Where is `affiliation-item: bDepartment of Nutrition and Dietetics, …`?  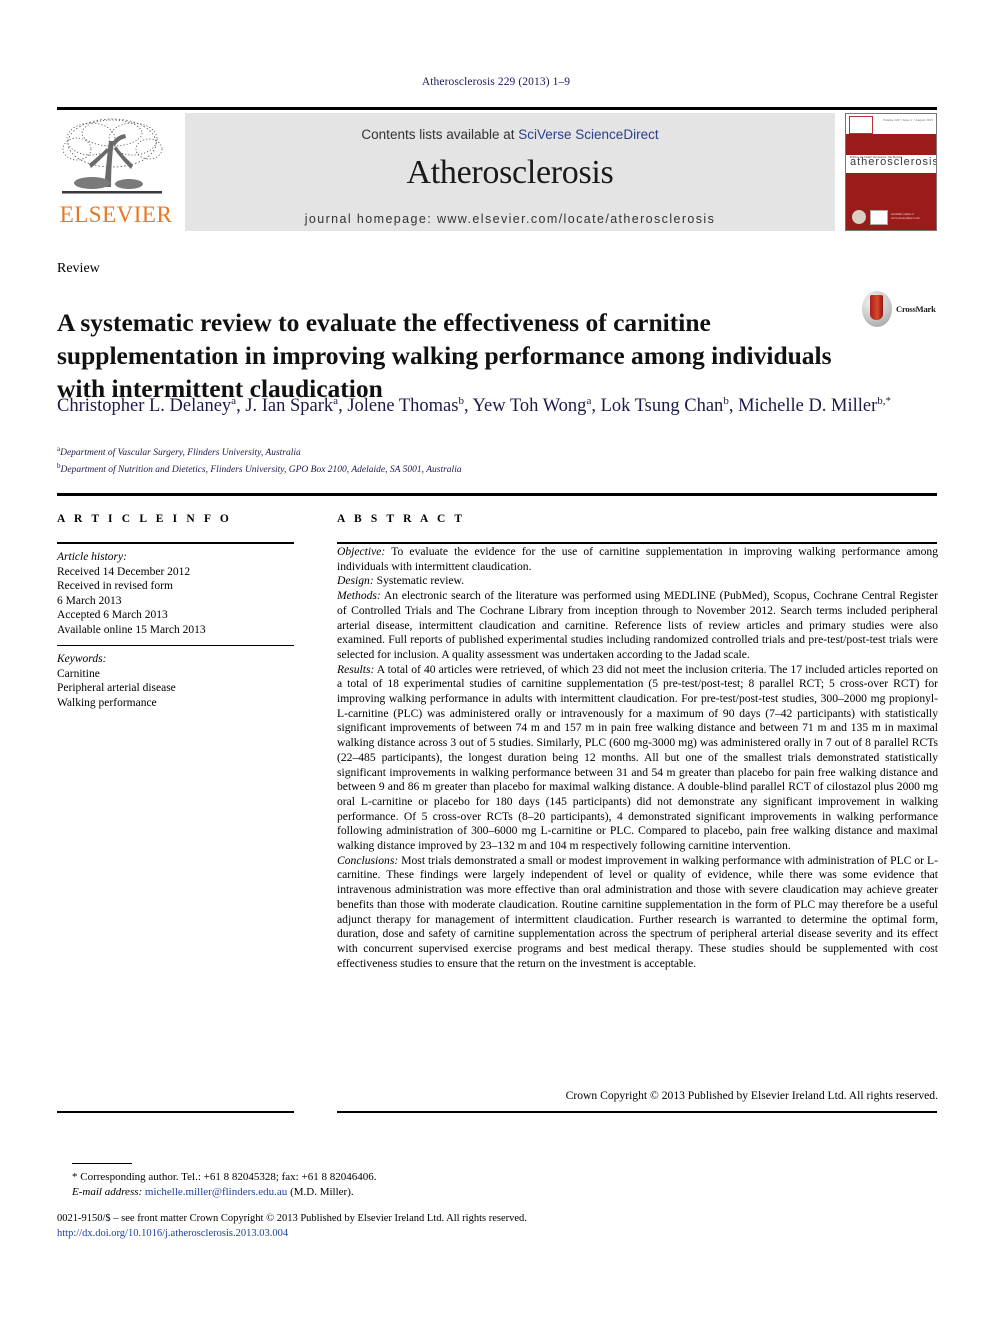
affiliation-item: bDepartment of Nutrition and Dietetics, … is located at coordinates (497, 468).